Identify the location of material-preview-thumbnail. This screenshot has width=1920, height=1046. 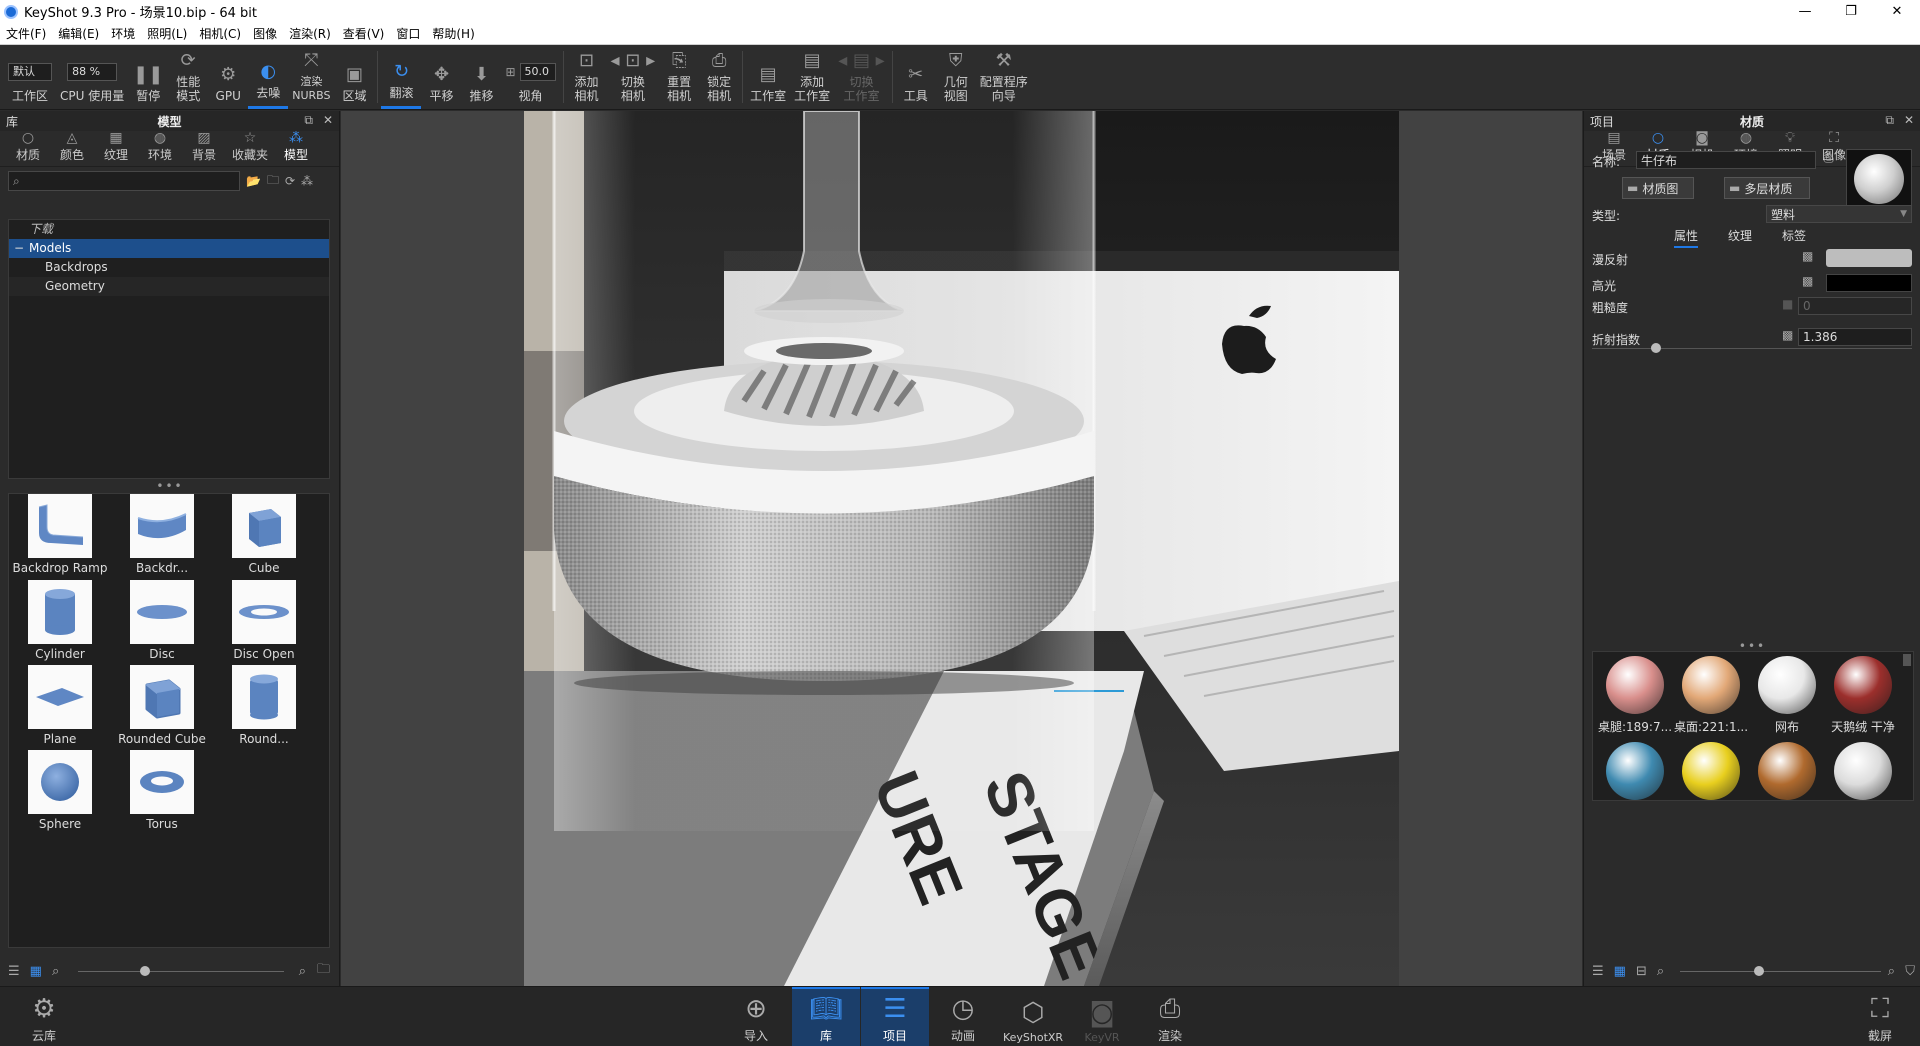
(1879, 179).